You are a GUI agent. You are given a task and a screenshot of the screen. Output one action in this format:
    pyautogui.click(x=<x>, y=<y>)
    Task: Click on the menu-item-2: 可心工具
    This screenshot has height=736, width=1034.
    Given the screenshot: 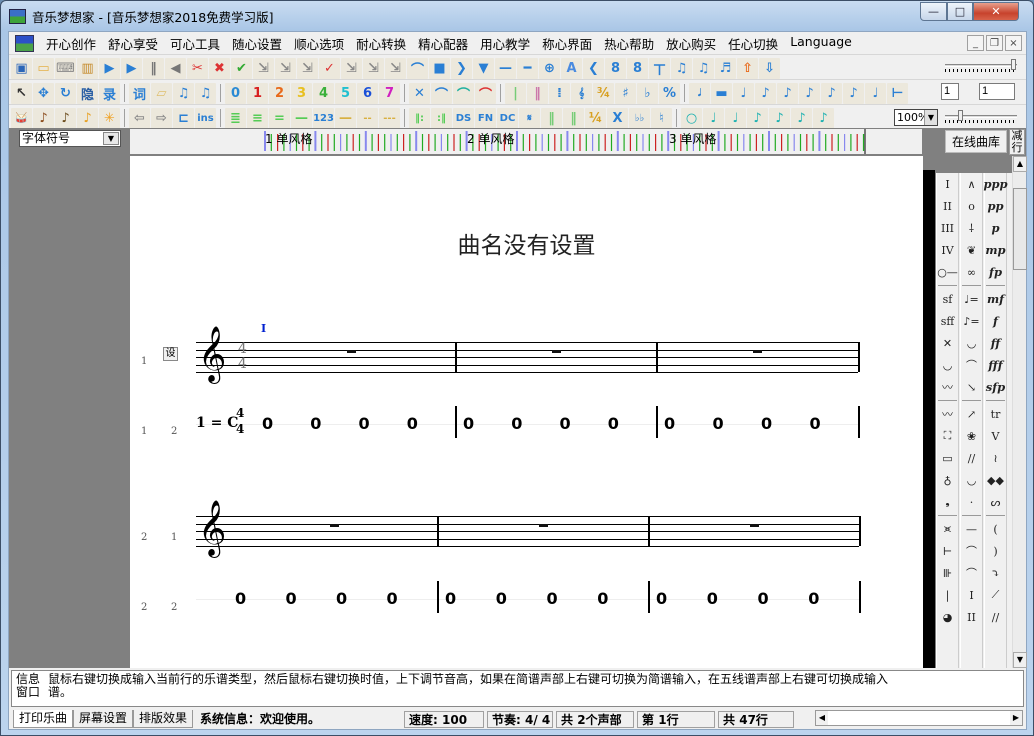 What is the action you would take?
    pyautogui.click(x=195, y=43)
    